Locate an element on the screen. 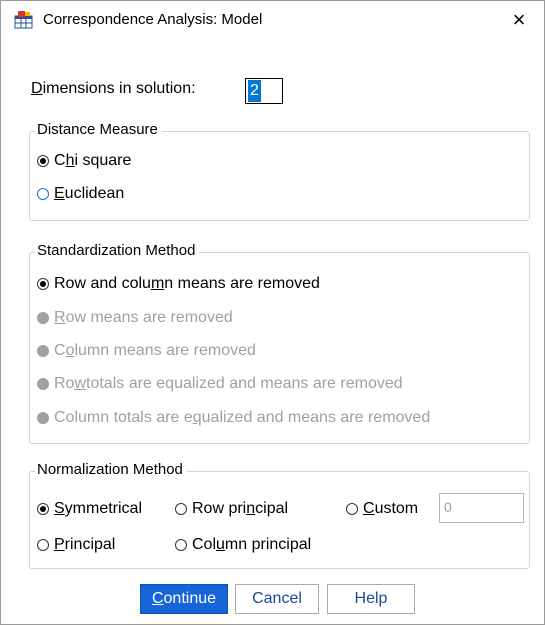 The height and width of the screenshot is (625, 545). opt1-pre: Row and colu is located at coordinates (102, 283).